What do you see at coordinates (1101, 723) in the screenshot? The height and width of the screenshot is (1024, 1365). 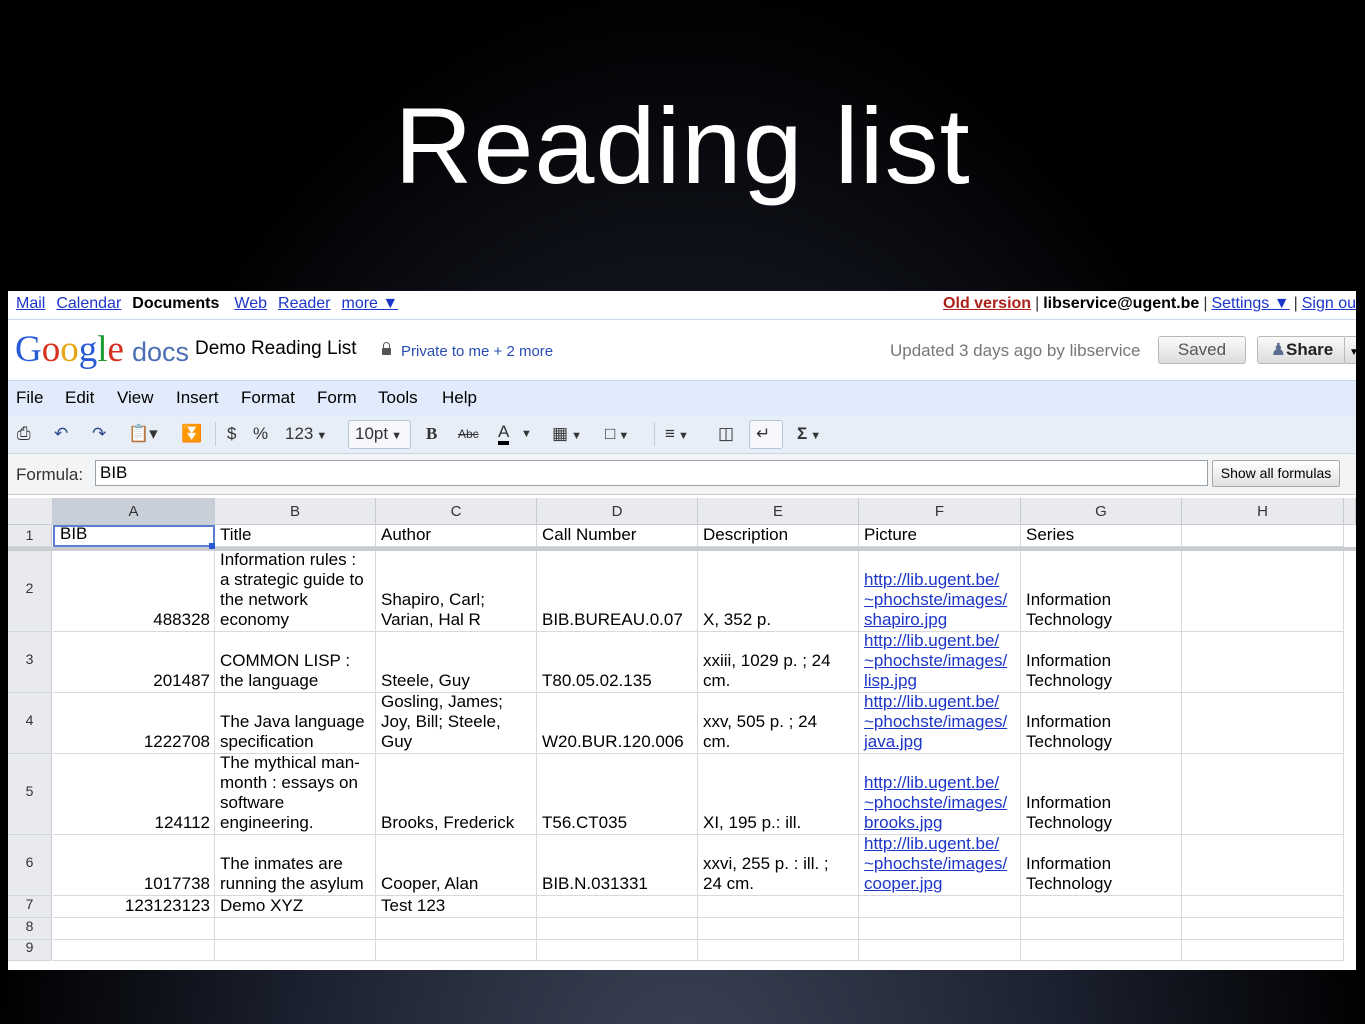 I see `cell-g4: Information Technology` at bounding box center [1101, 723].